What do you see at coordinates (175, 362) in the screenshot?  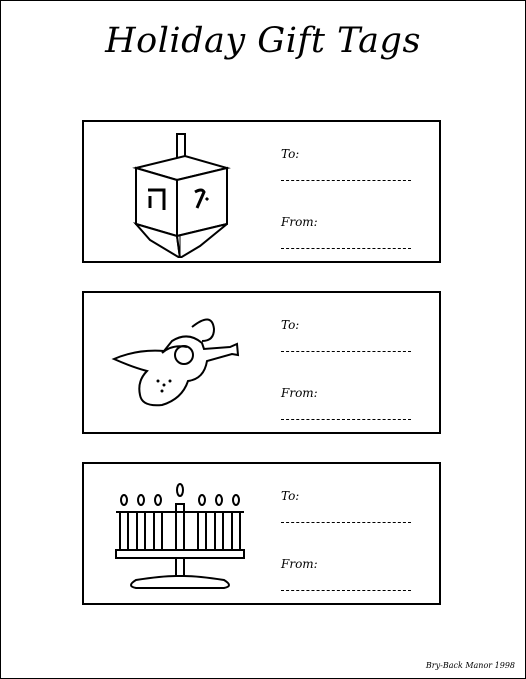 I see `angel-image` at bounding box center [175, 362].